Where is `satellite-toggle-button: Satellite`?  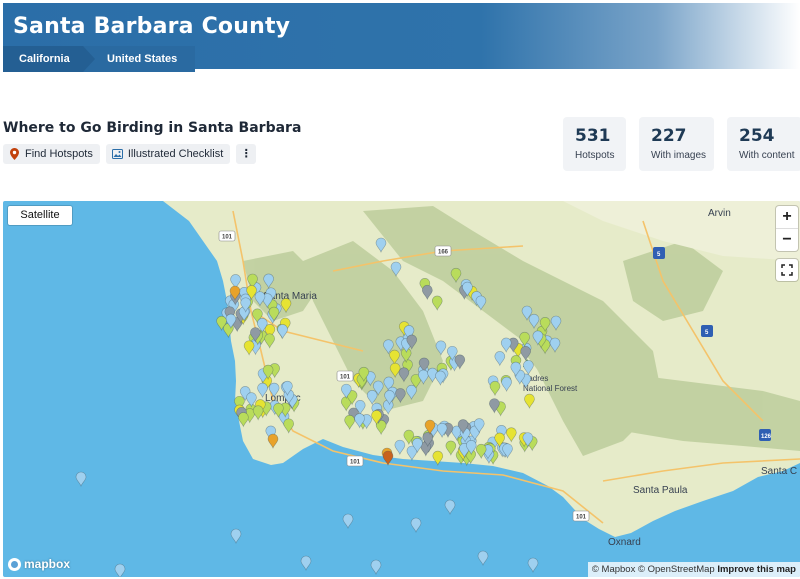 satellite-toggle-button: Satellite is located at coordinates (40, 215).